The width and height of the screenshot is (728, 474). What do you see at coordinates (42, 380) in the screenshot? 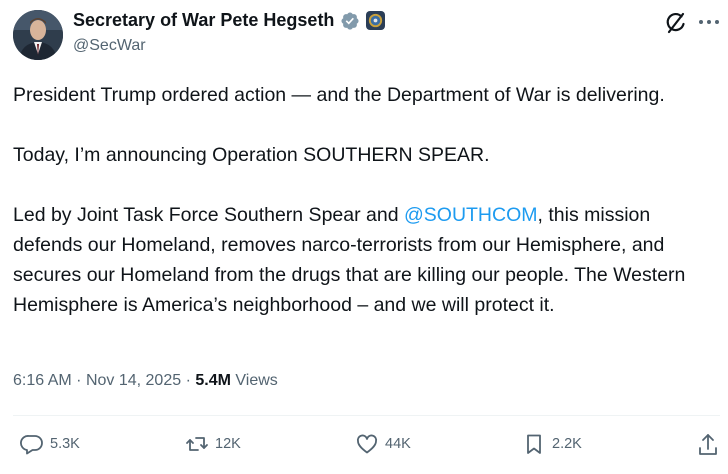
I see `post-time: 6:16 AM` at bounding box center [42, 380].